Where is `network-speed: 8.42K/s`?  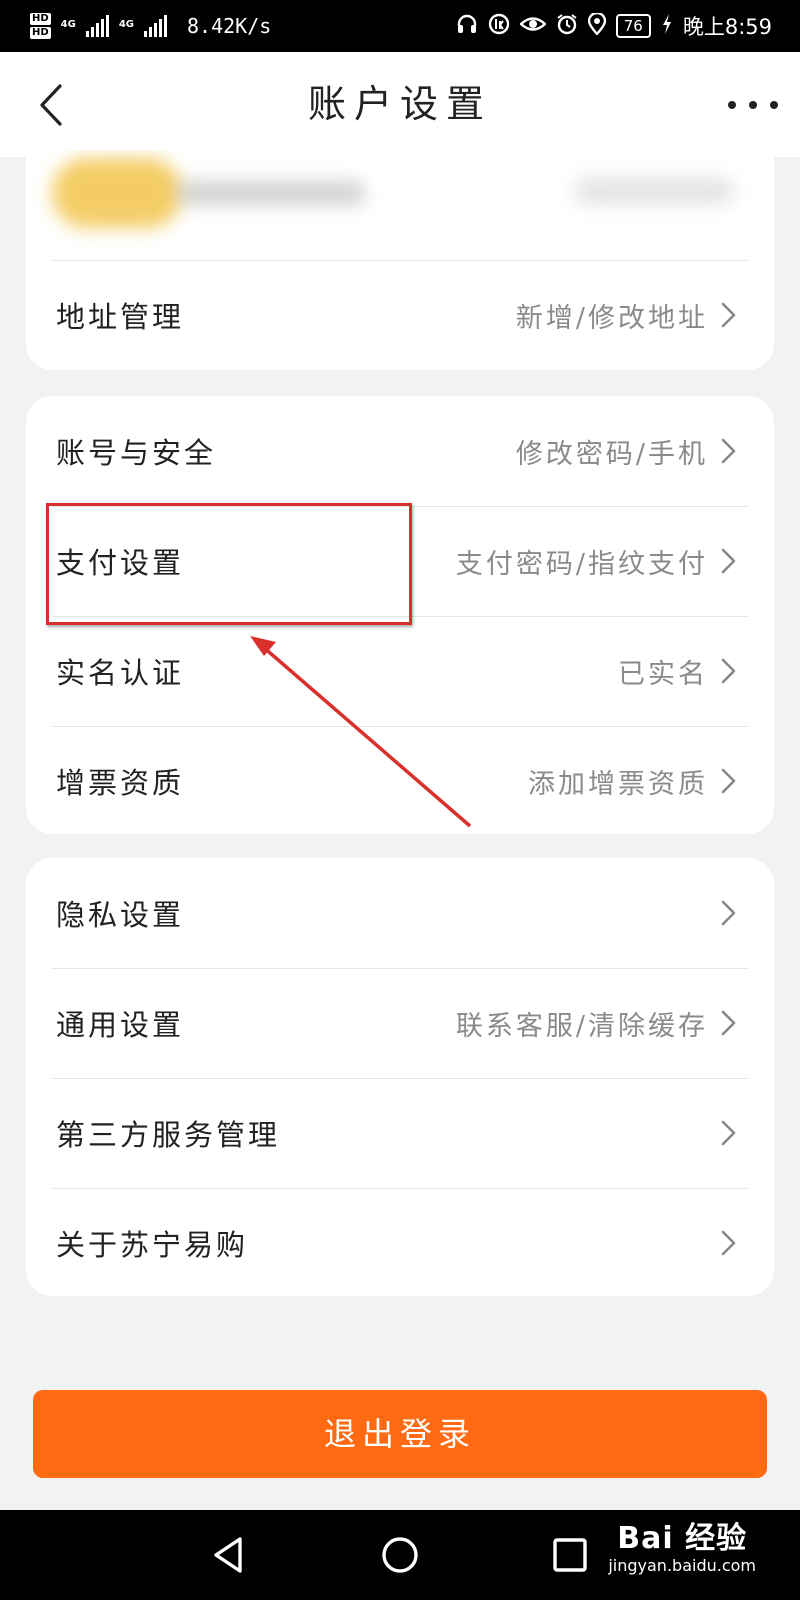 network-speed: 8.42K/s is located at coordinates (229, 26).